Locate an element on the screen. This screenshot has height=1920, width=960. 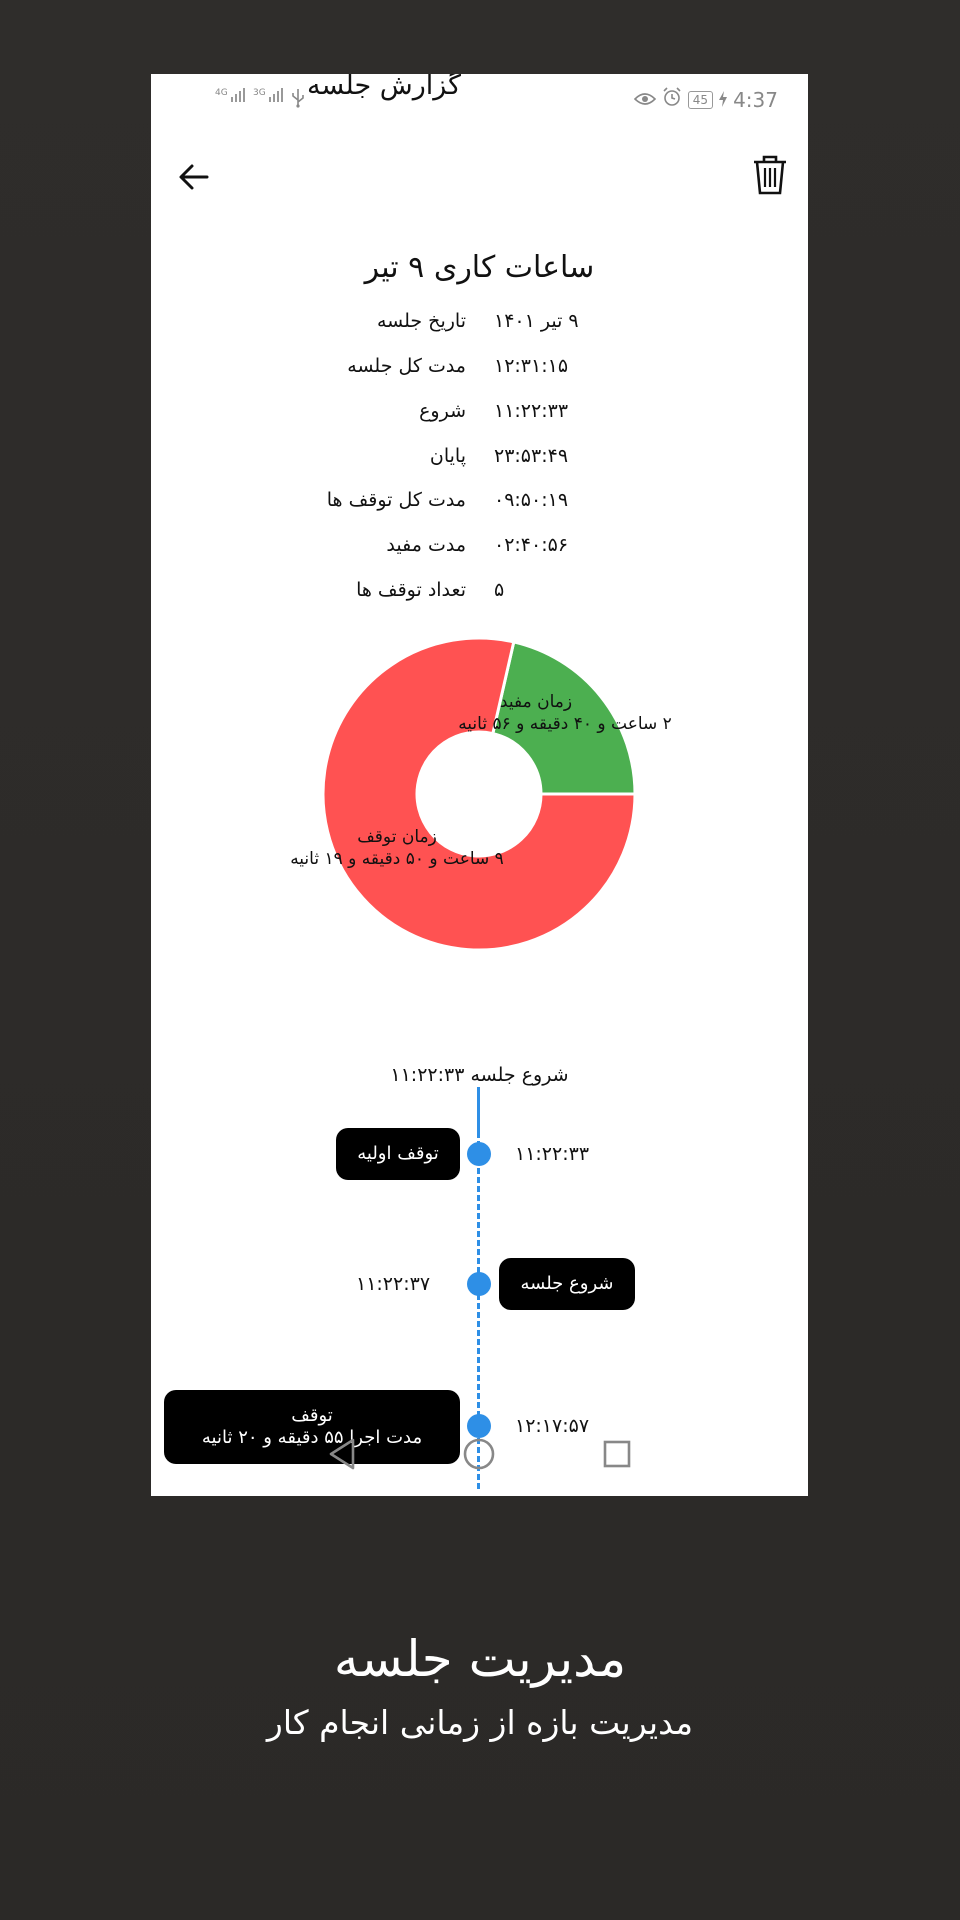
signal-4g-label: 4G is located at coordinates (221, 93).